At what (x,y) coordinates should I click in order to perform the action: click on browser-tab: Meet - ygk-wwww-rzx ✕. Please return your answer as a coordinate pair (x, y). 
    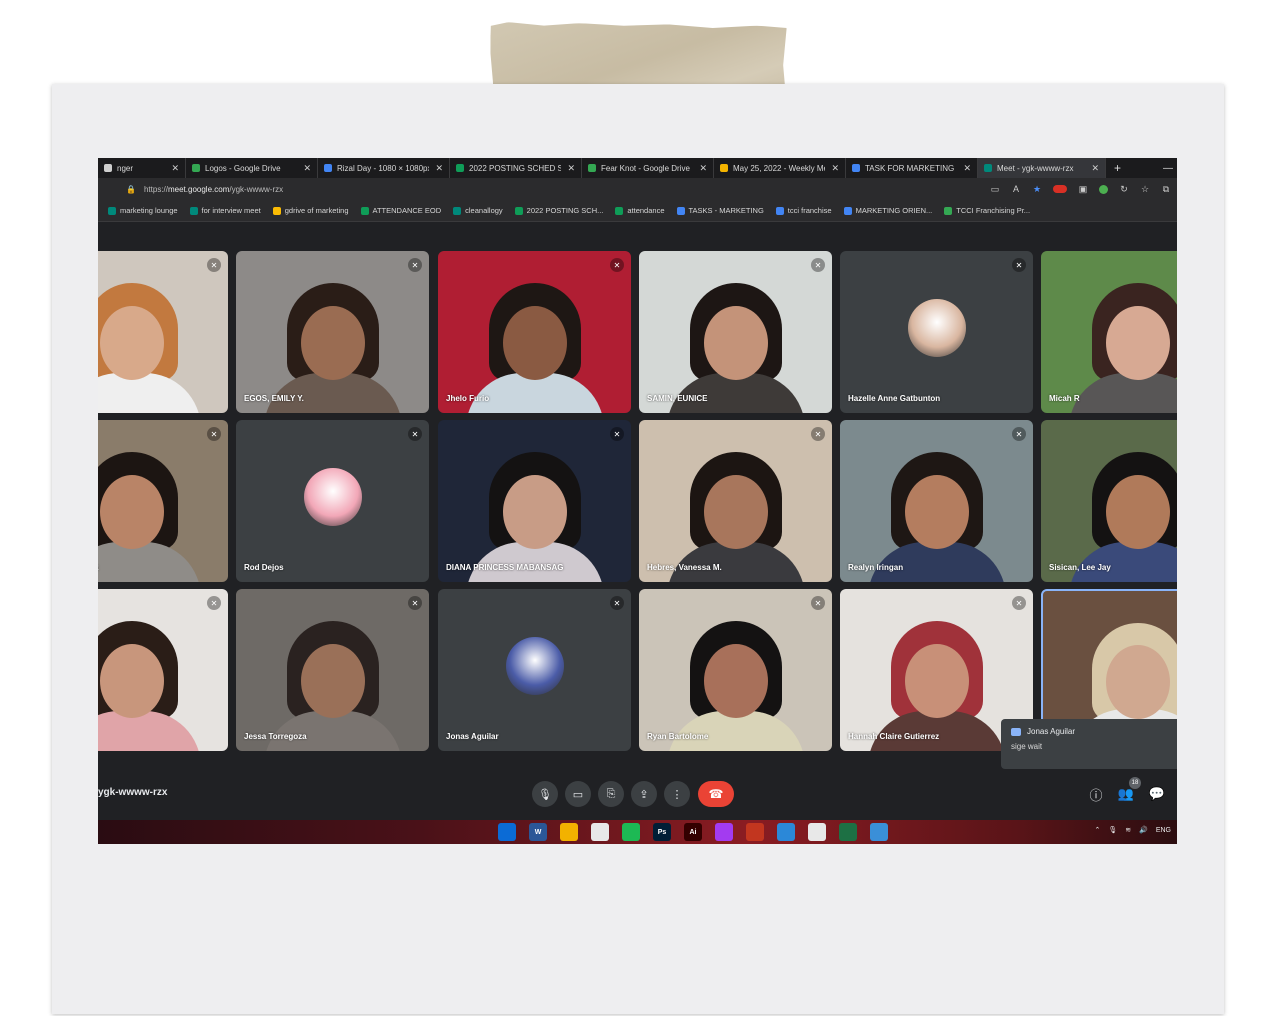
    Looking at the image, I should click on (1042, 168).